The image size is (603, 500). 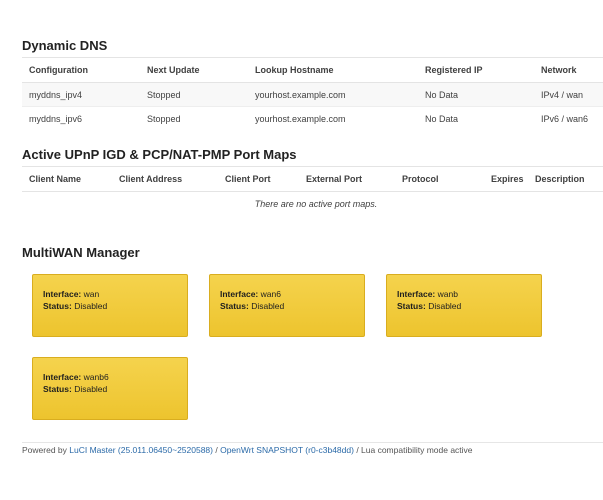 I want to click on column-header-client-name: Client Name, so click(x=67, y=179).